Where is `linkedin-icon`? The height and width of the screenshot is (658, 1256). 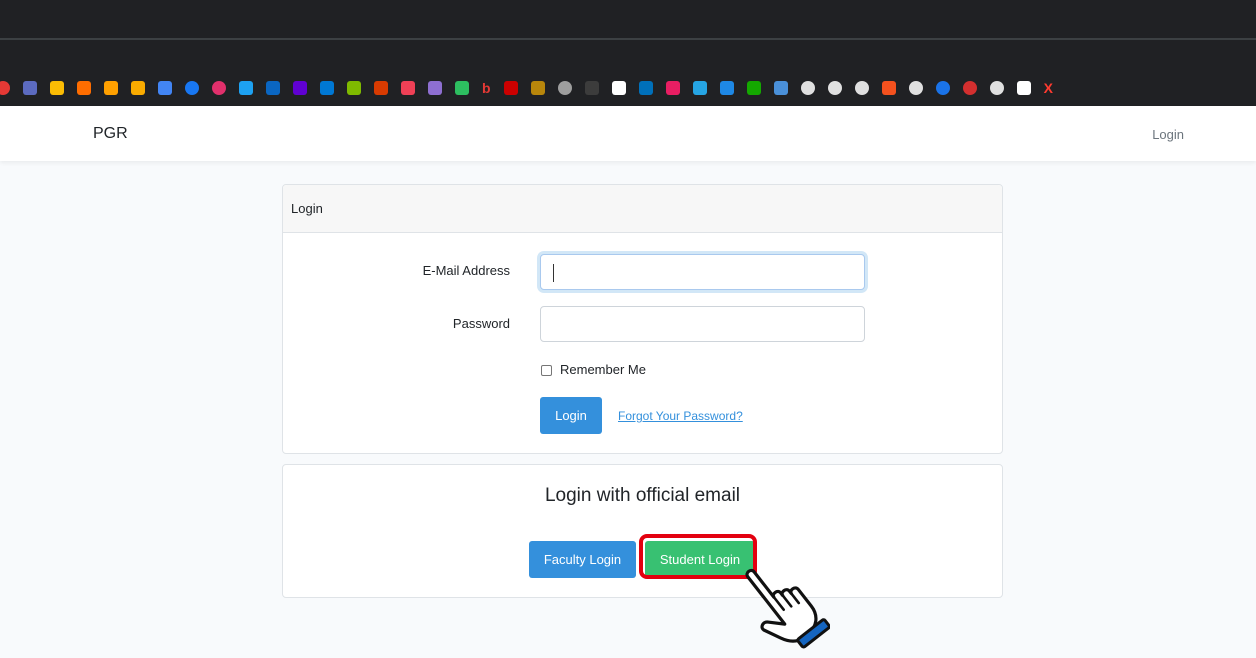
linkedin-icon is located at coordinates (273, 88).